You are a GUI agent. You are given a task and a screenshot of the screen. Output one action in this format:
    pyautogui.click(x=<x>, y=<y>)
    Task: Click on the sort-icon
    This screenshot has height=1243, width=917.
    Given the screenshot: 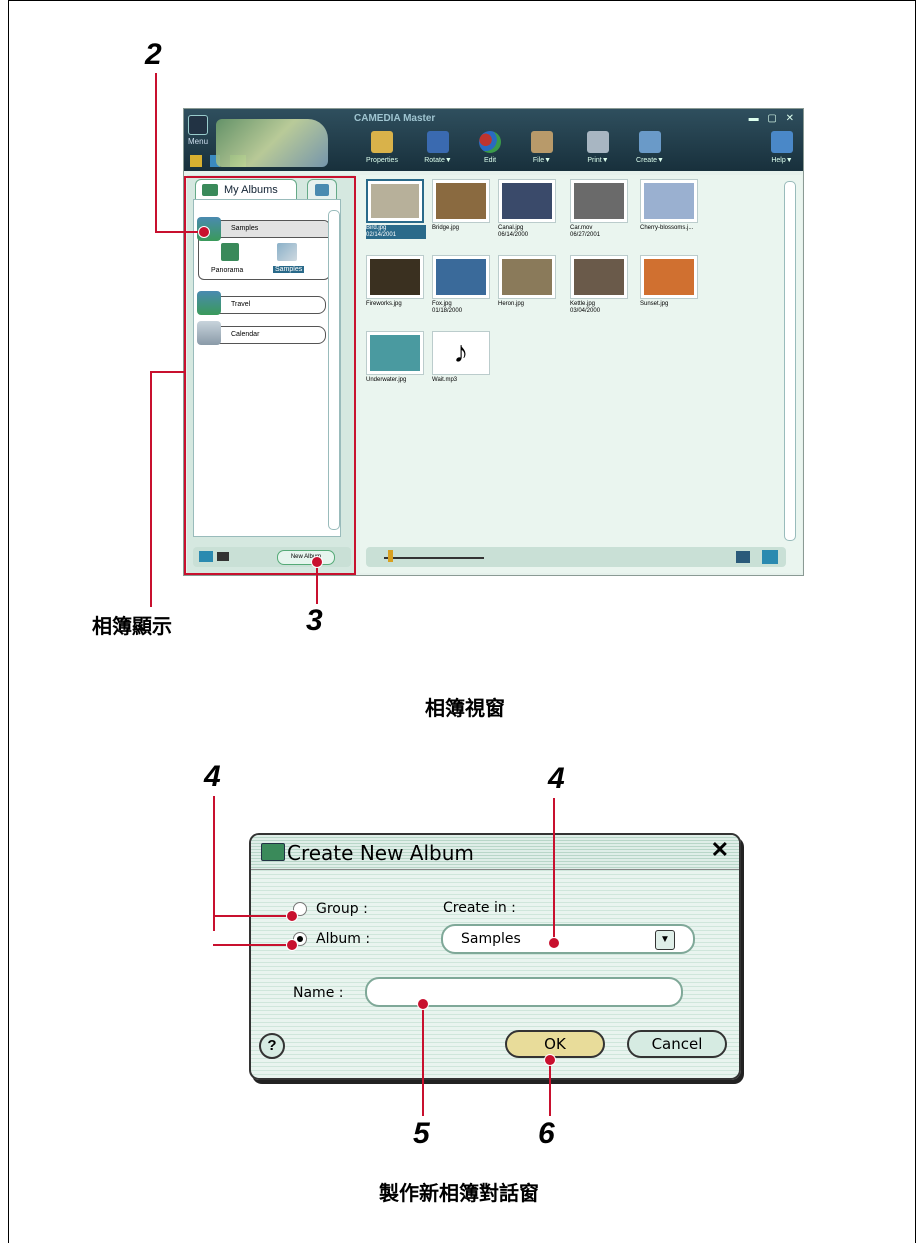 What is the action you would take?
    pyautogui.click(x=743, y=557)
    